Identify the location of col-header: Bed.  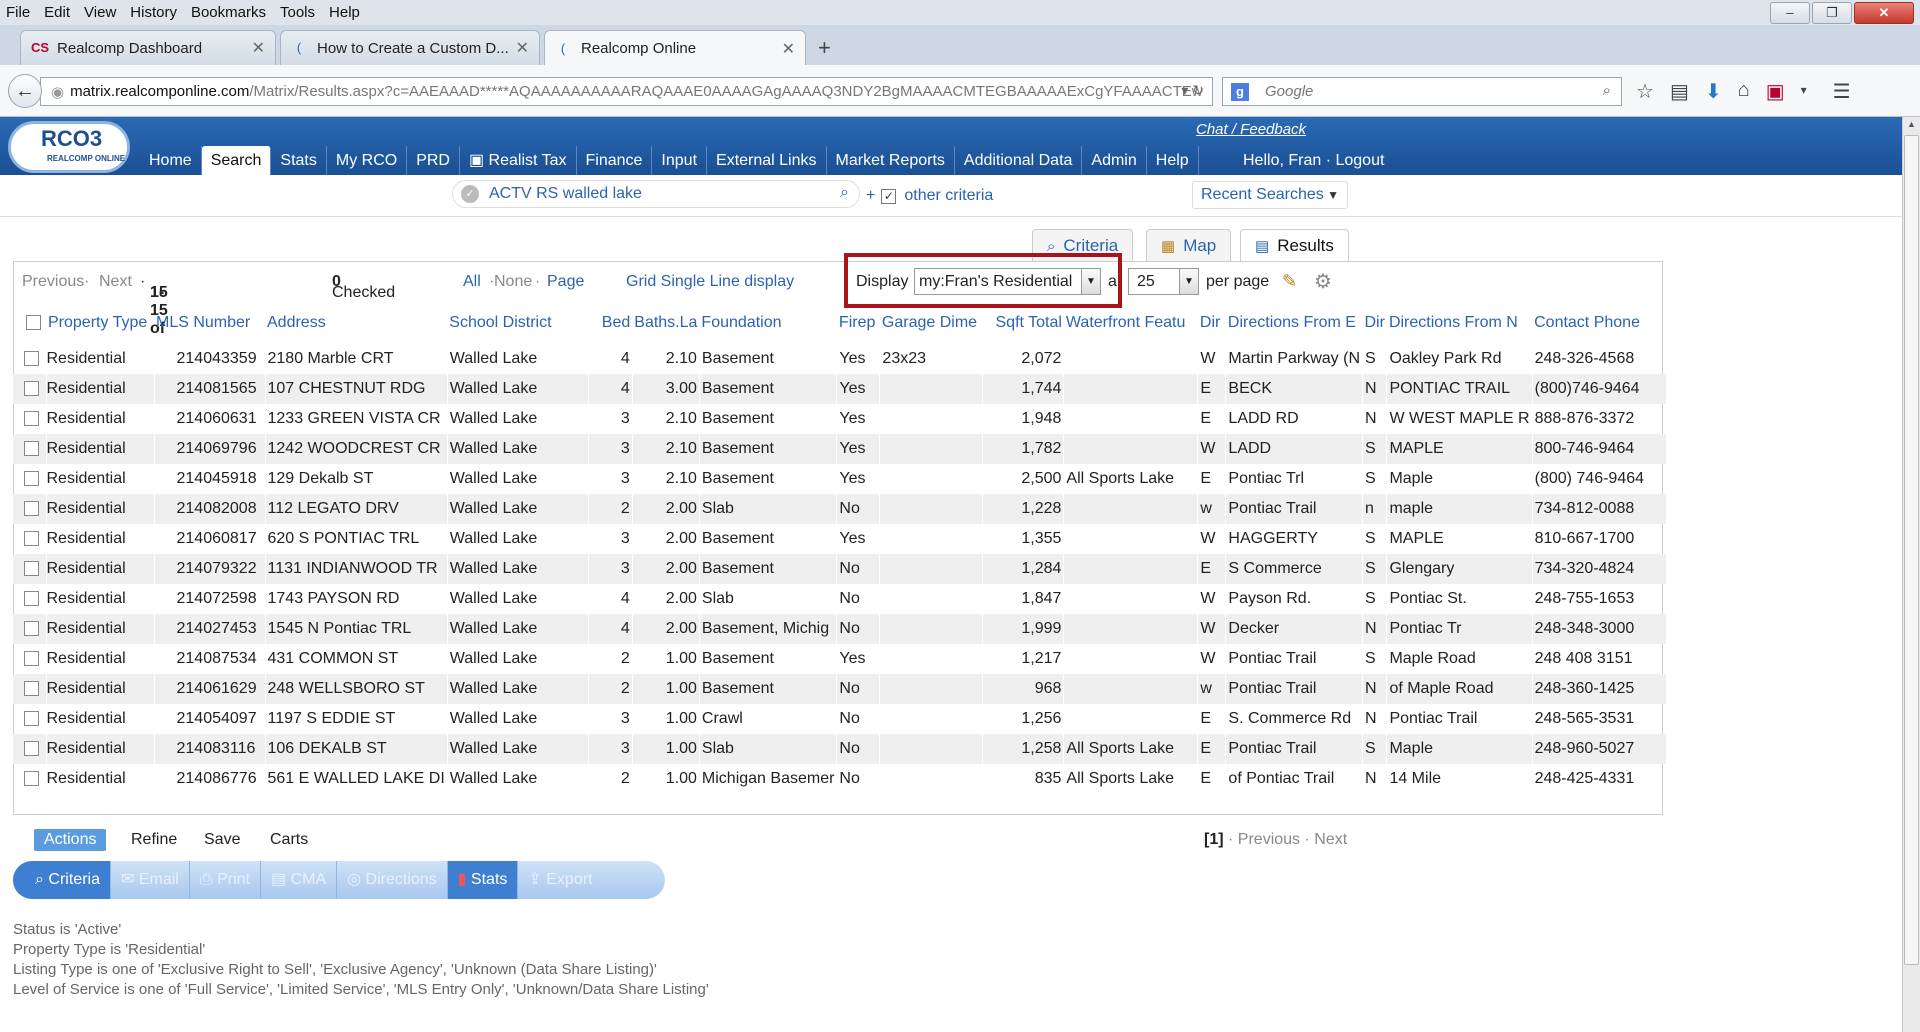
(610, 323).